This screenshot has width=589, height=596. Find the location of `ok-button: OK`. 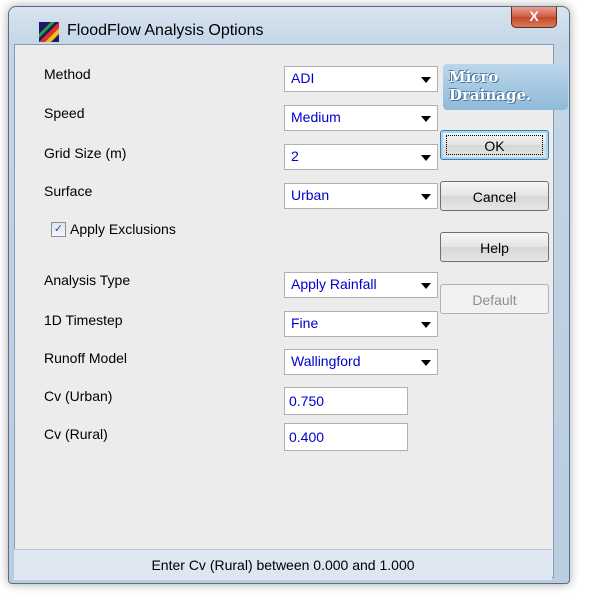

ok-button: OK is located at coordinates (494, 145).